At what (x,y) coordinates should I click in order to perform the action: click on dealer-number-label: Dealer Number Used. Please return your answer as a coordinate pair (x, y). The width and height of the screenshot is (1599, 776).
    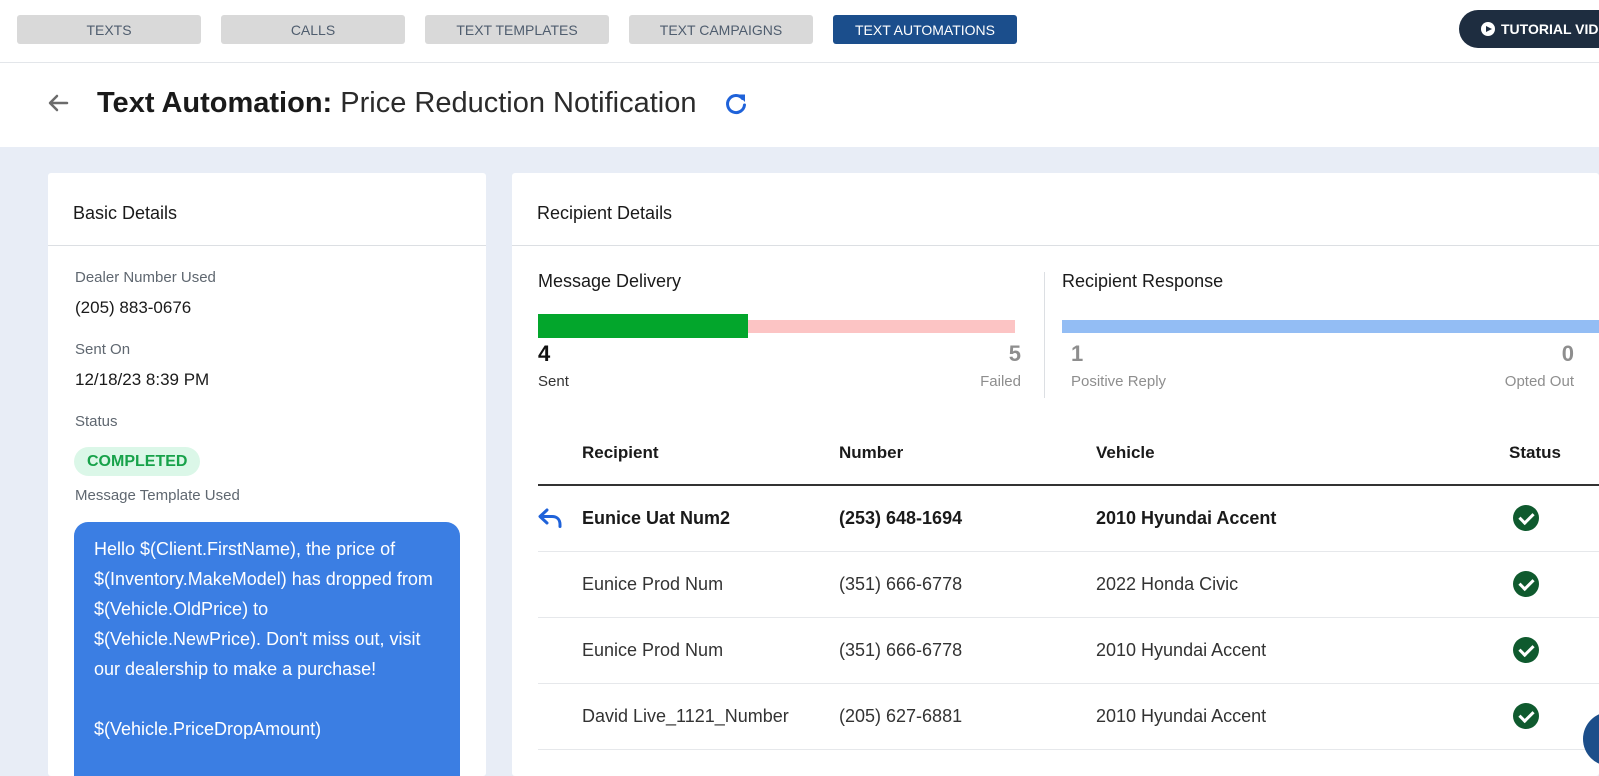
    Looking at the image, I should click on (145, 277).